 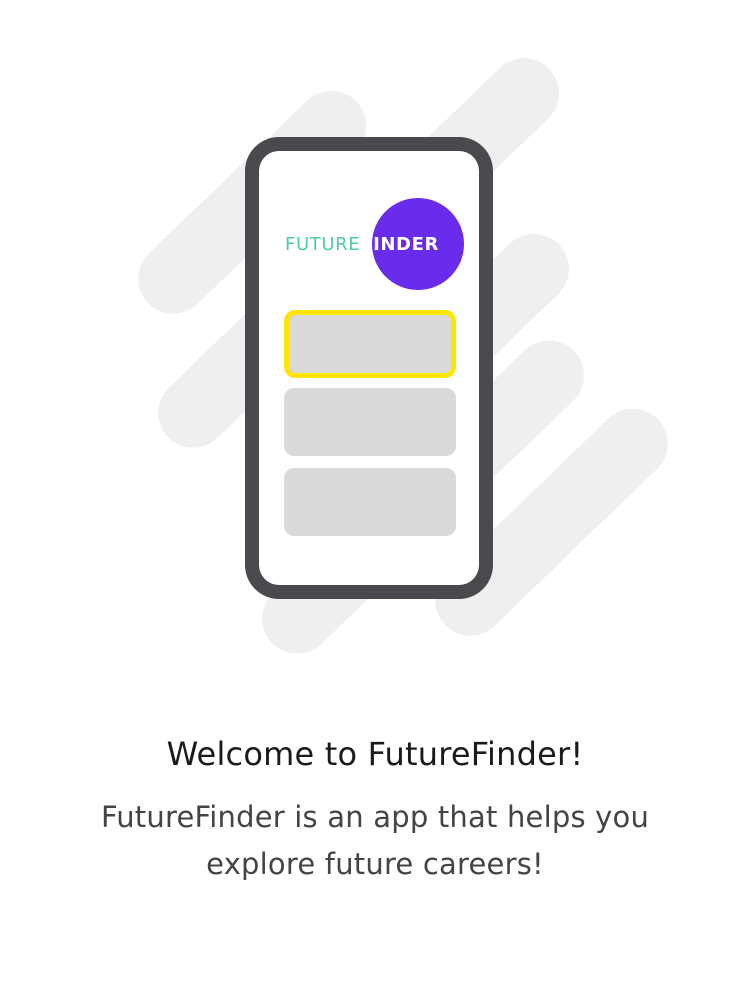 What do you see at coordinates (375, 754) in the screenshot?
I see `welcome-title: Welcome to FutureFinder!` at bounding box center [375, 754].